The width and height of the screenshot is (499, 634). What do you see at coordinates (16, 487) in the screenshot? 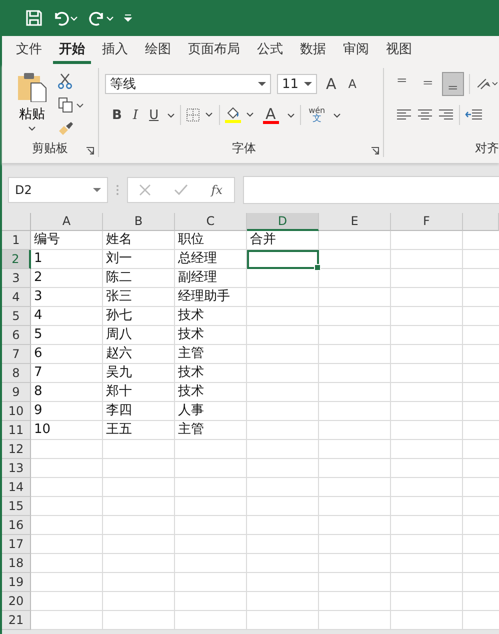
I see `row-header: 14` at bounding box center [16, 487].